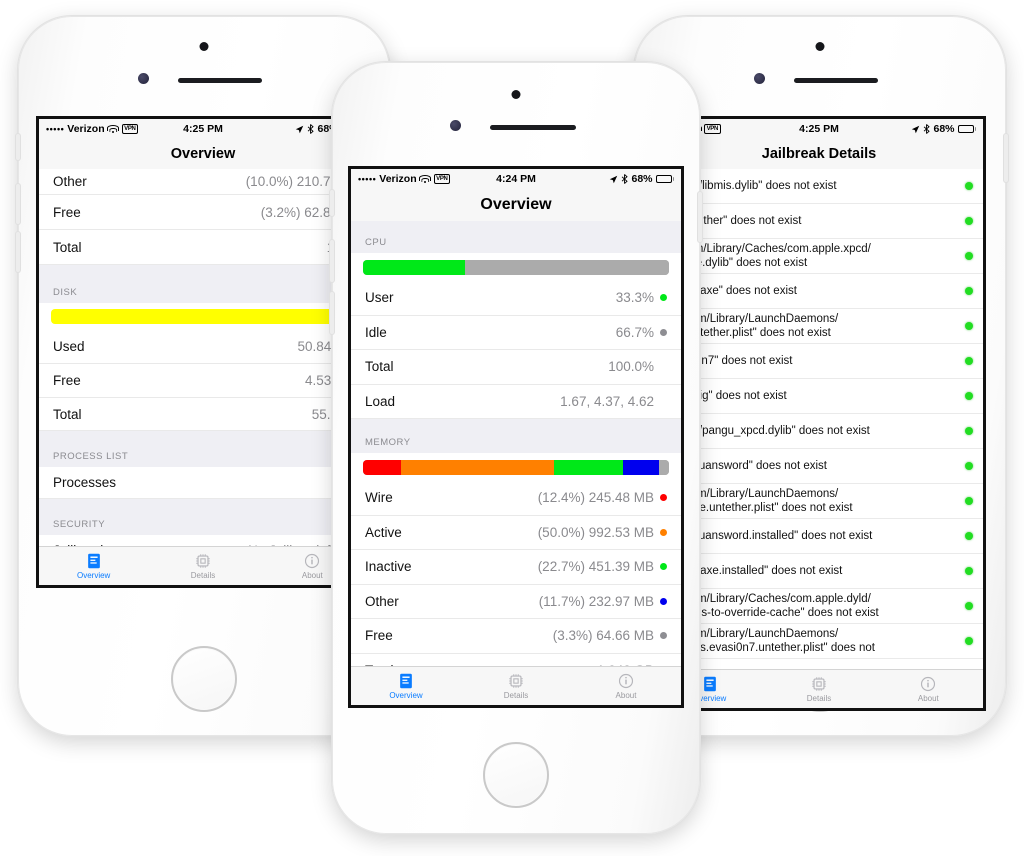  Describe the element at coordinates (203, 154) in the screenshot. I see `nav-bar-left: Overview` at that location.